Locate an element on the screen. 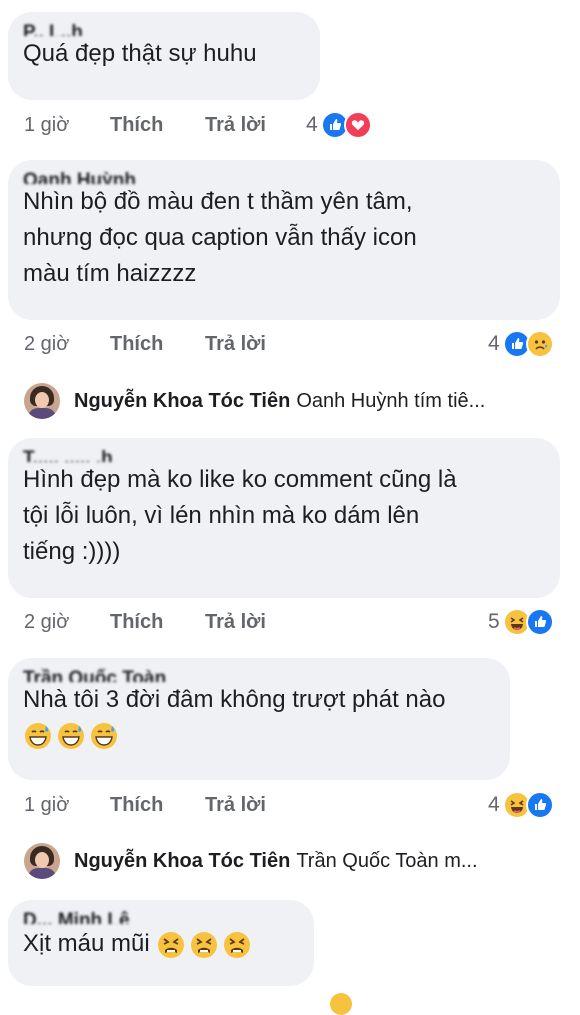  comment-author: P.. L..h is located at coordinates (164, 29).